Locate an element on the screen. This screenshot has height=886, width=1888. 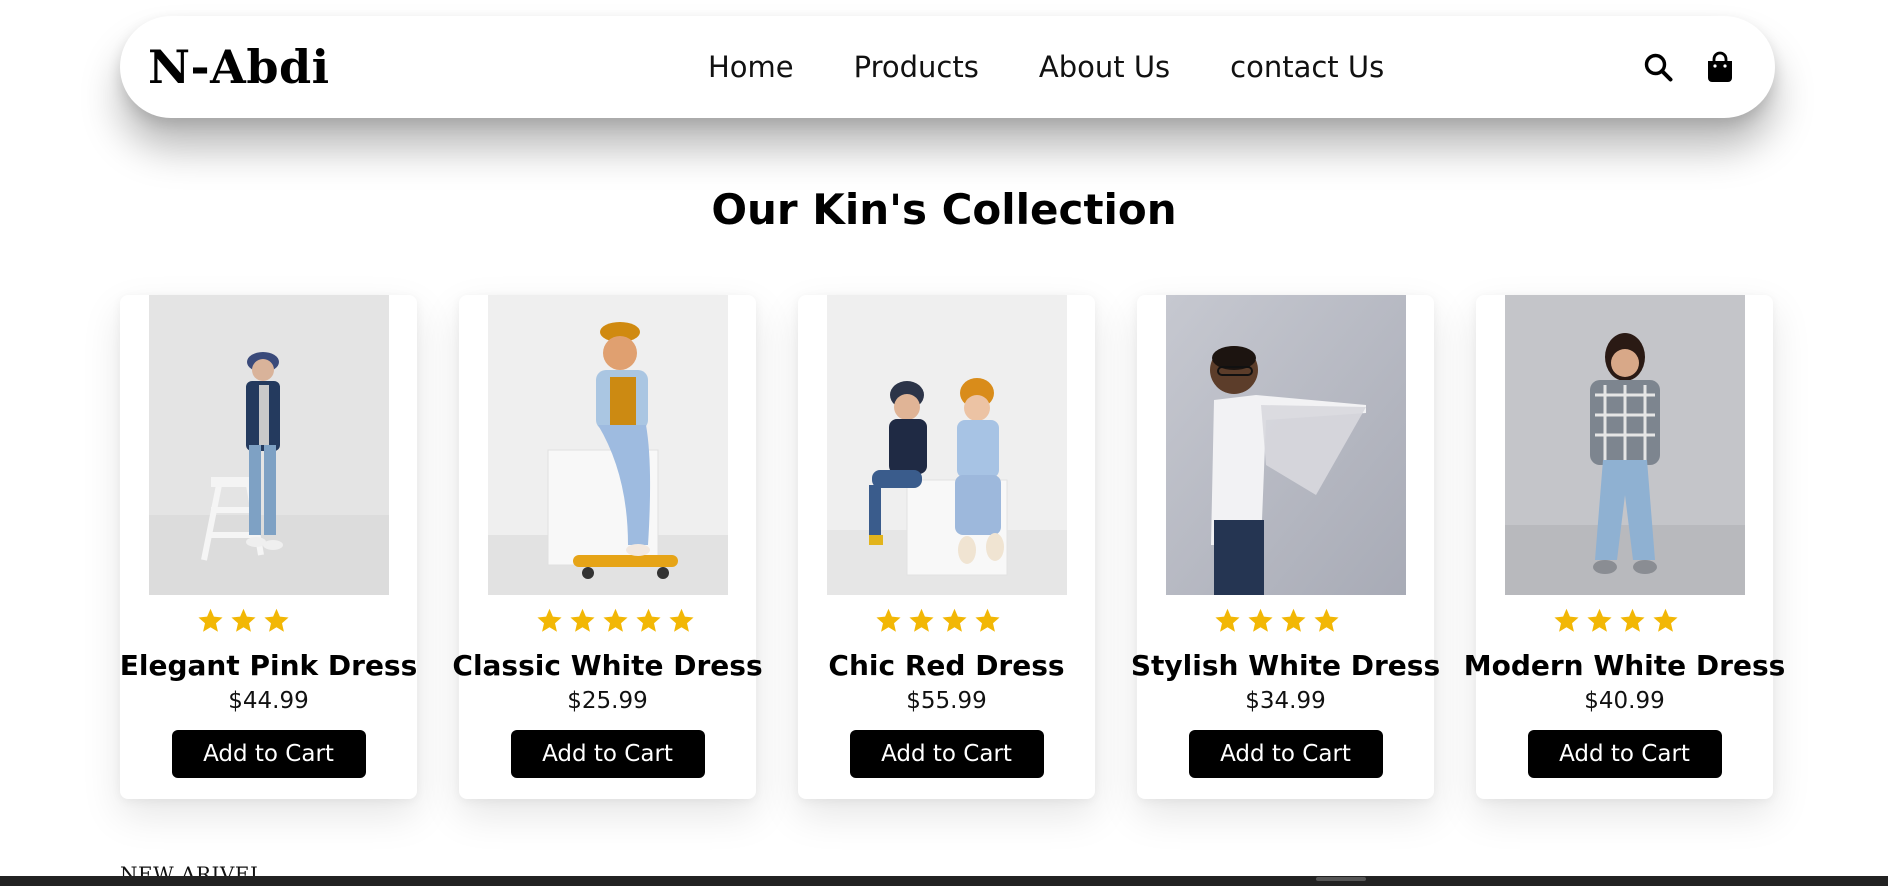
product-price: $44.99 is located at coordinates (268, 701).